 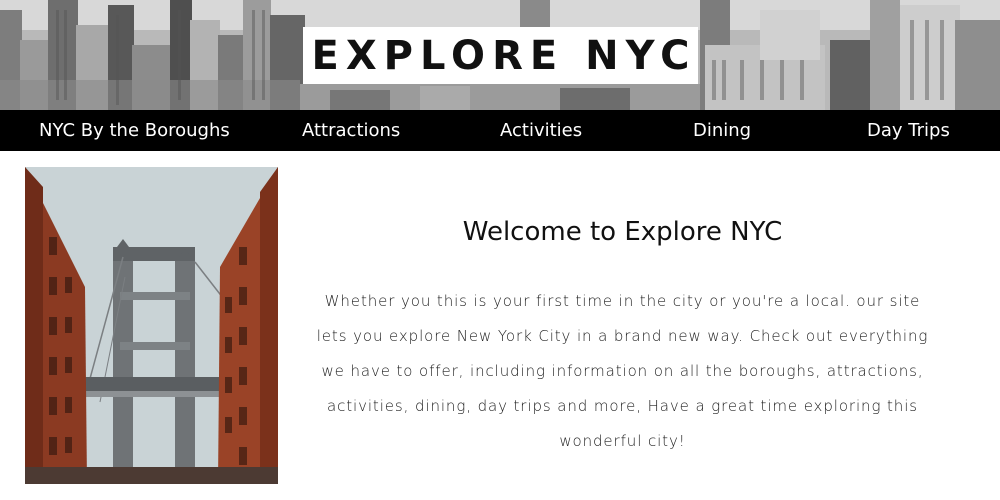 I want to click on nav-item-dining: Dining, so click(x=722, y=130).